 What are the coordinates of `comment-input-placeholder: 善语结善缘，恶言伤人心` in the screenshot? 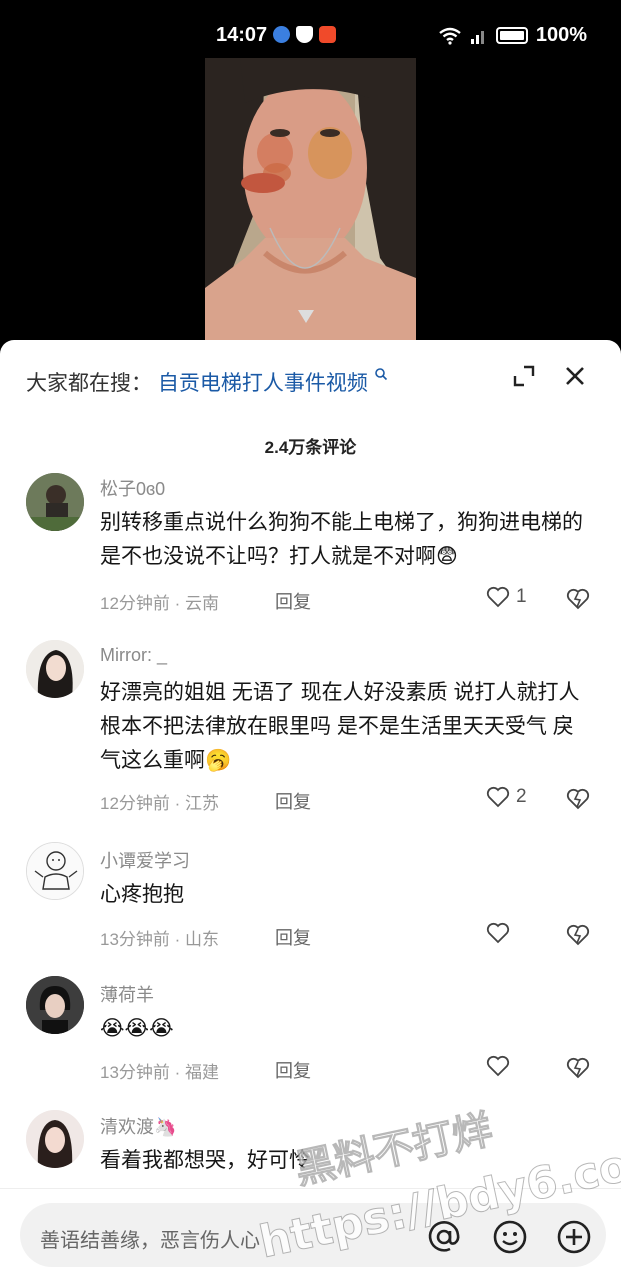 It's located at (150, 1241).